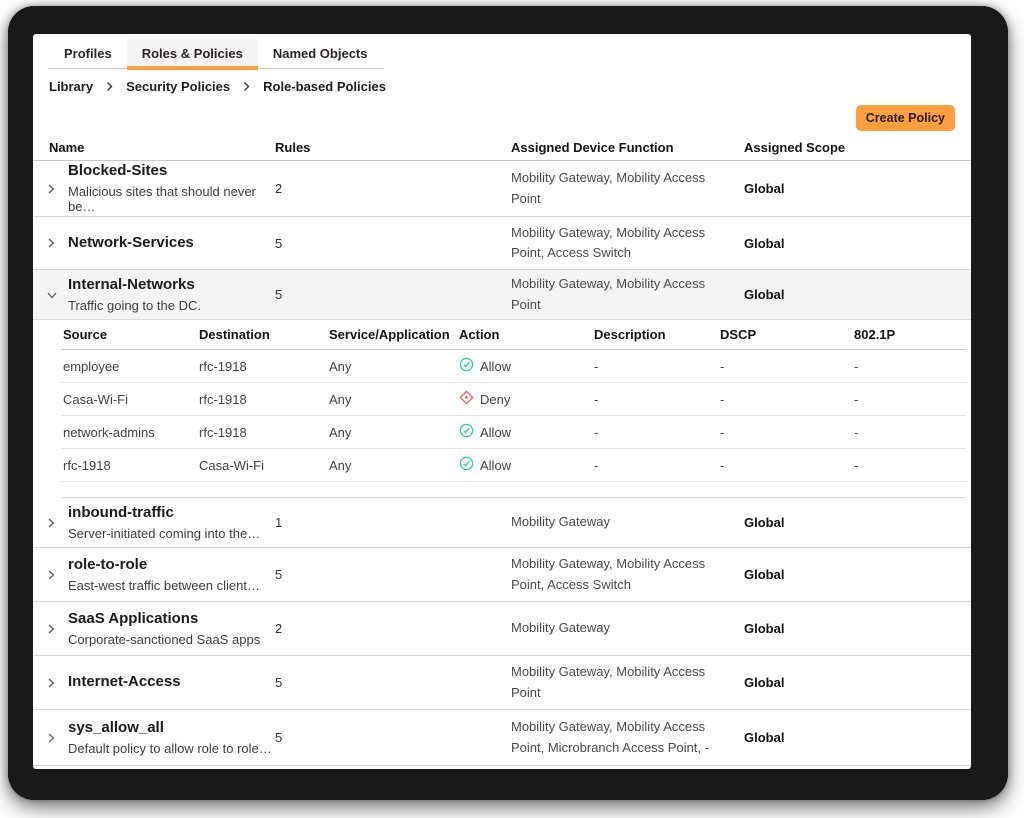  I want to click on rule-row: Casa-Wi-Fi rfc-1918 Any Deny - - -, so click(513, 399).